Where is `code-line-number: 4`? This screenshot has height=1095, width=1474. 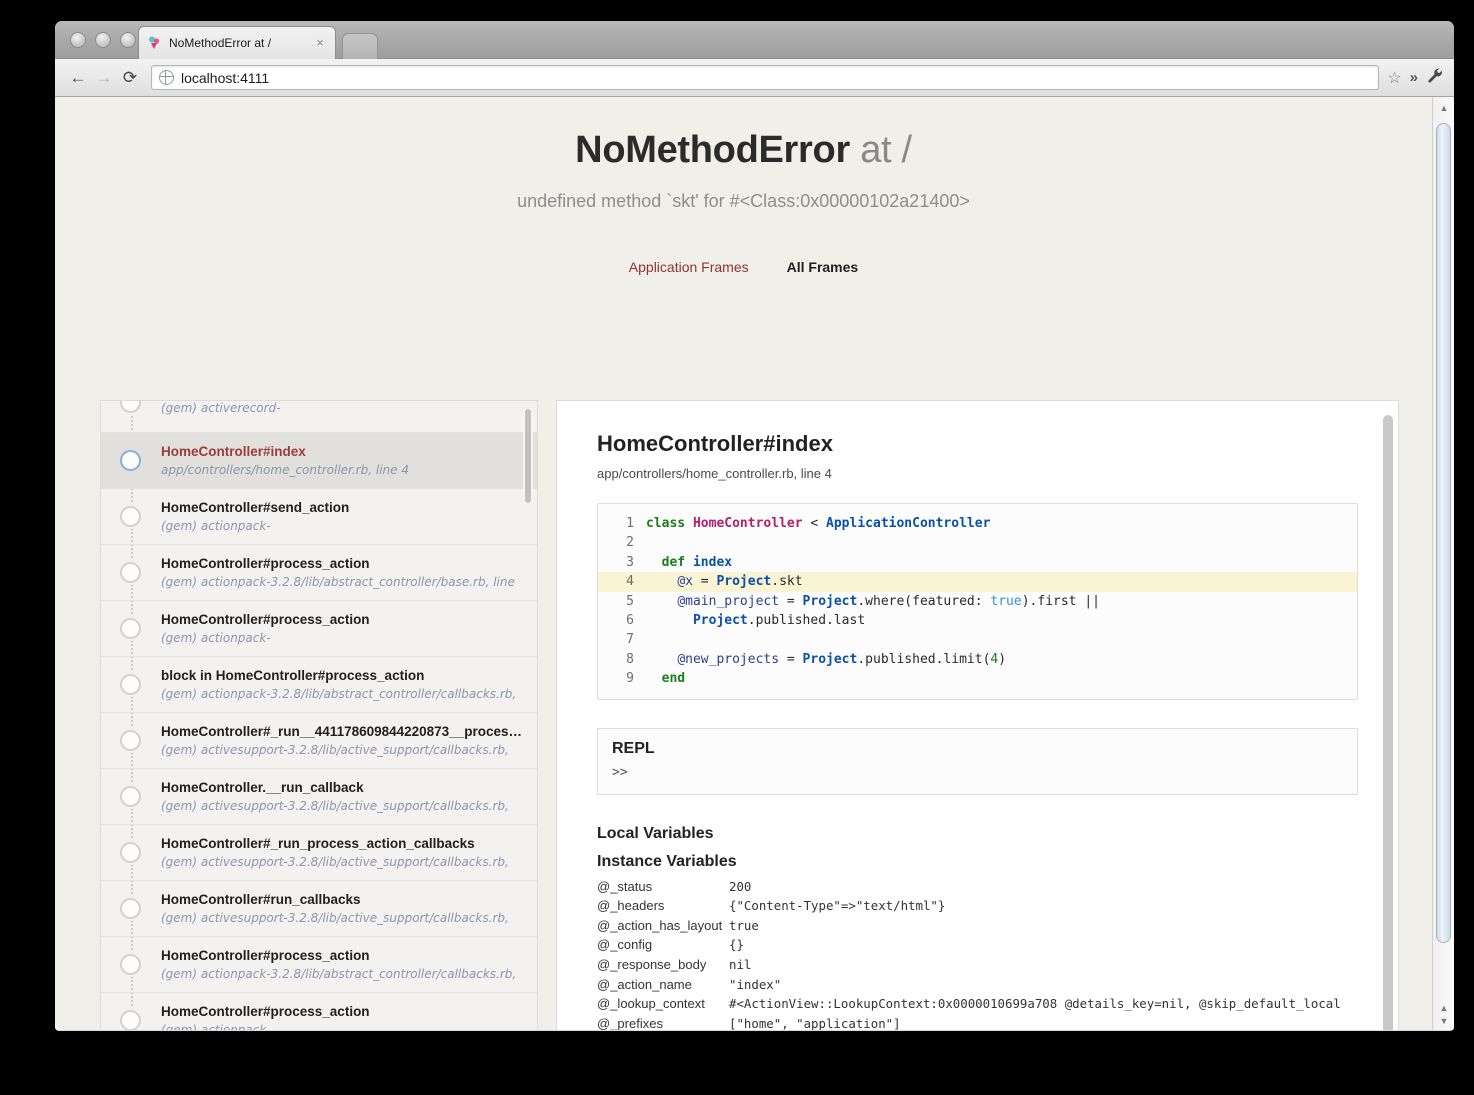 code-line-number: 4 is located at coordinates (630, 582).